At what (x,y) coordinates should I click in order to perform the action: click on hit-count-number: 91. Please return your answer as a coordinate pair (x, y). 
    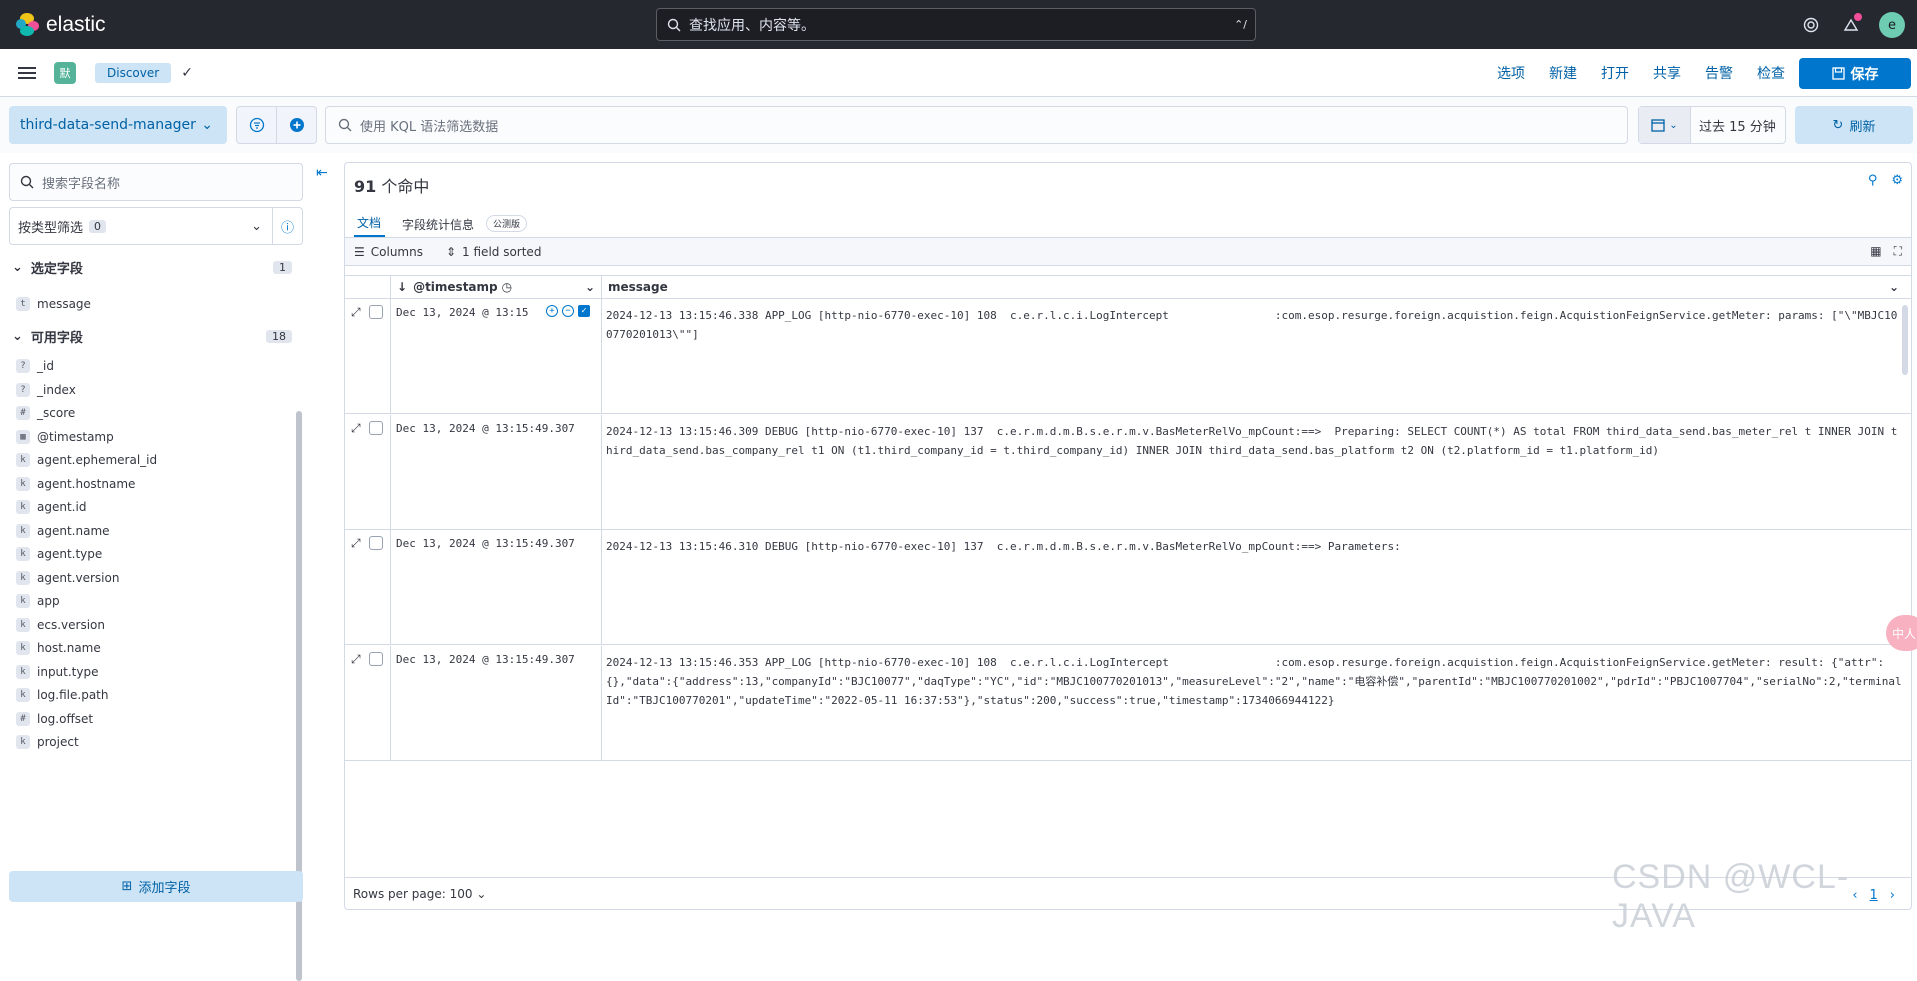
    Looking at the image, I should click on (365, 186).